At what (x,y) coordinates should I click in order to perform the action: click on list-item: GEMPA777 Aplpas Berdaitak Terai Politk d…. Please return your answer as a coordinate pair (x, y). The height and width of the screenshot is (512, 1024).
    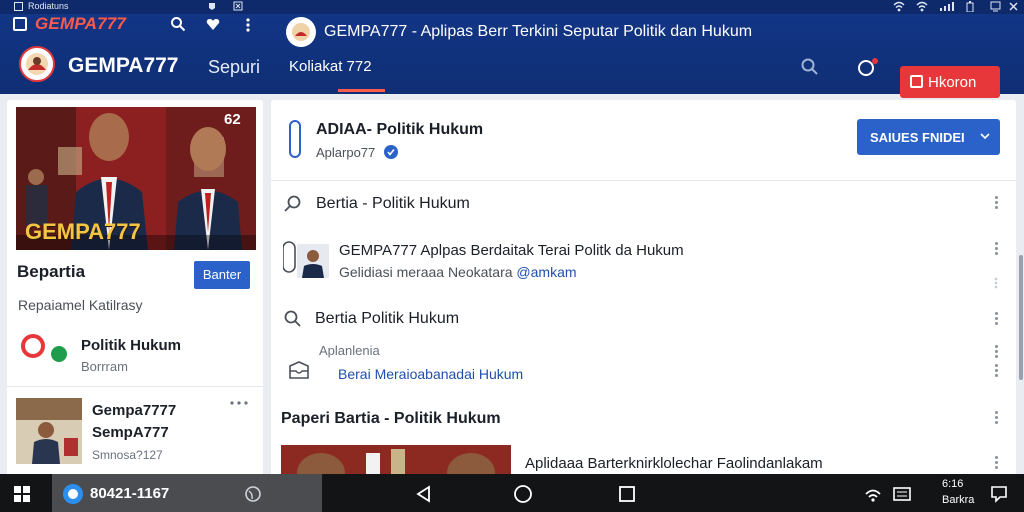
    Looking at the image, I should click on (643, 261).